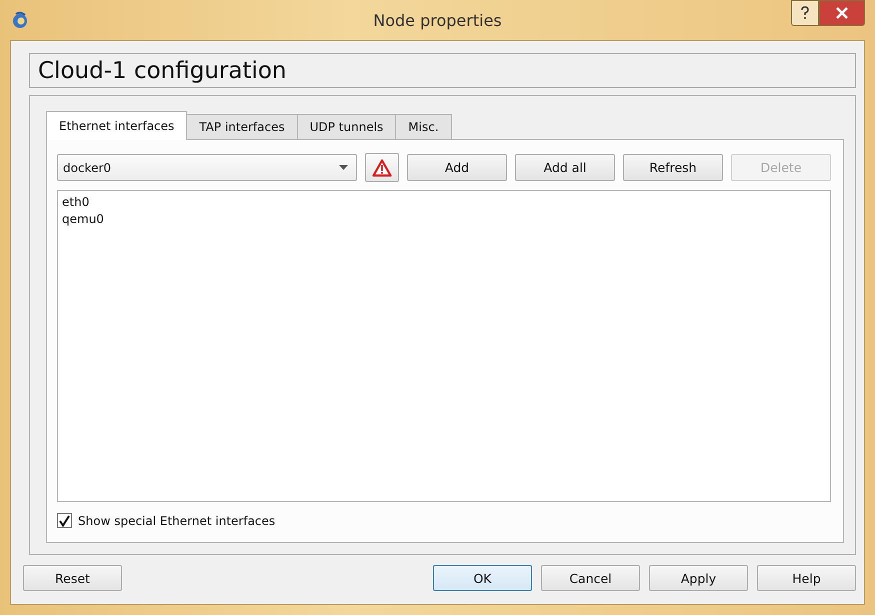 The width and height of the screenshot is (875, 615). I want to click on dialog-button: OK, so click(482, 578).